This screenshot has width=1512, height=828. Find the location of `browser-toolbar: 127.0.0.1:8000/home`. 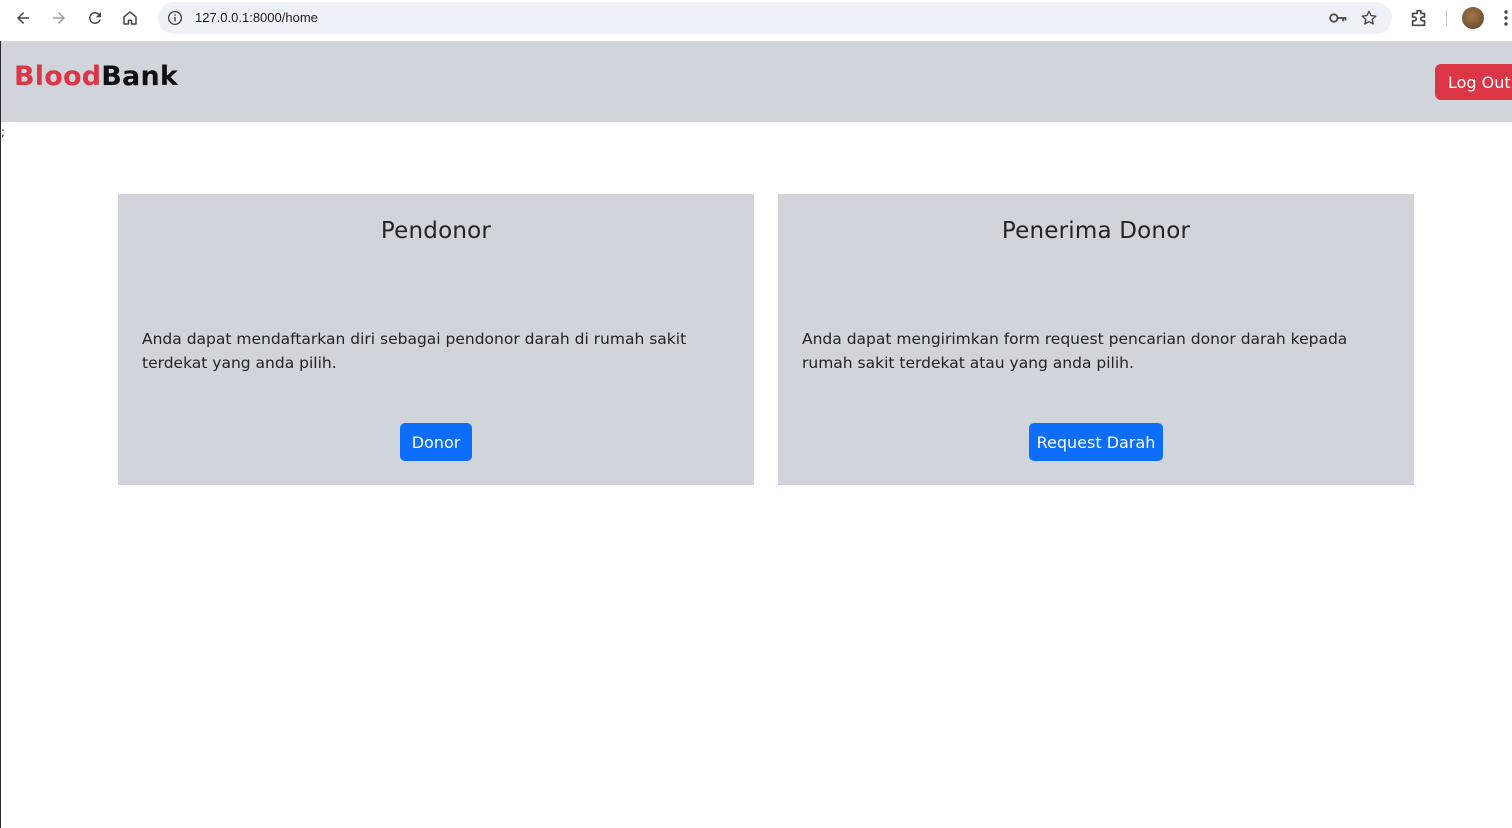

browser-toolbar: 127.0.0.1:8000/home is located at coordinates (756, 18).